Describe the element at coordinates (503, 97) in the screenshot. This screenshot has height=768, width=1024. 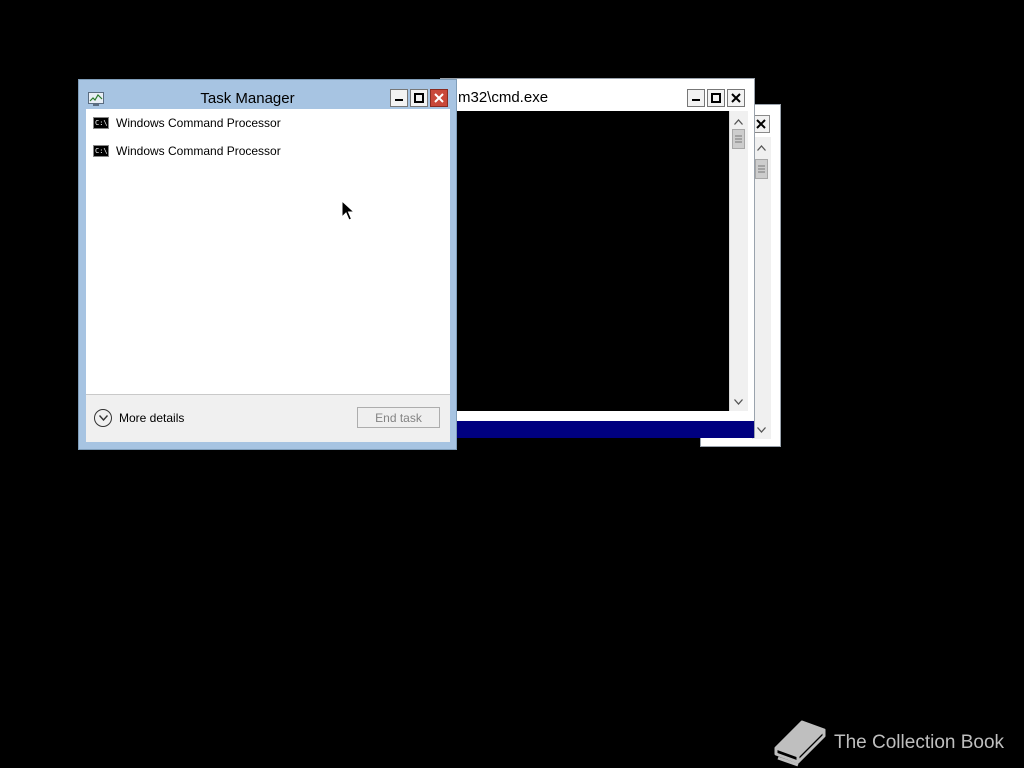
I see `window-title: m32\cmd.exe` at that location.